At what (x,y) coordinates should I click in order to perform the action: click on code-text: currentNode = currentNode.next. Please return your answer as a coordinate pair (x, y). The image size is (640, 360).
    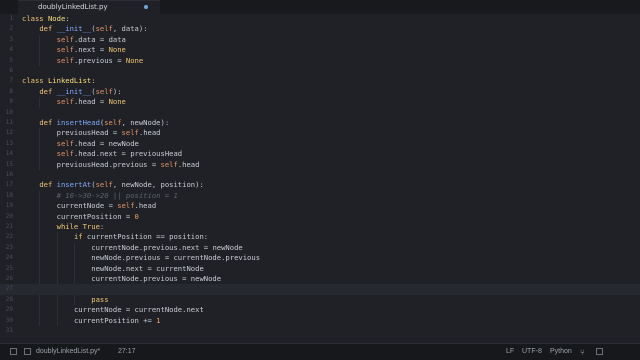
    Looking at the image, I should click on (138, 310).